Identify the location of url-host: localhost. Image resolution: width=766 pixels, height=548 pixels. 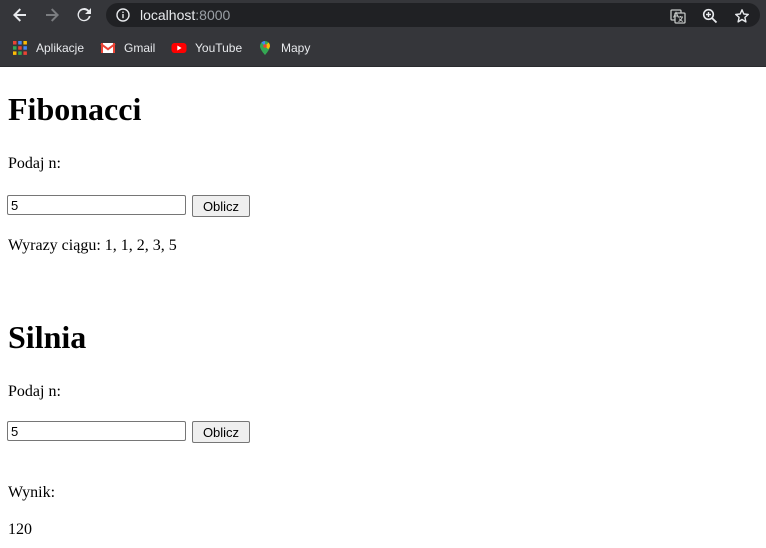
(168, 15).